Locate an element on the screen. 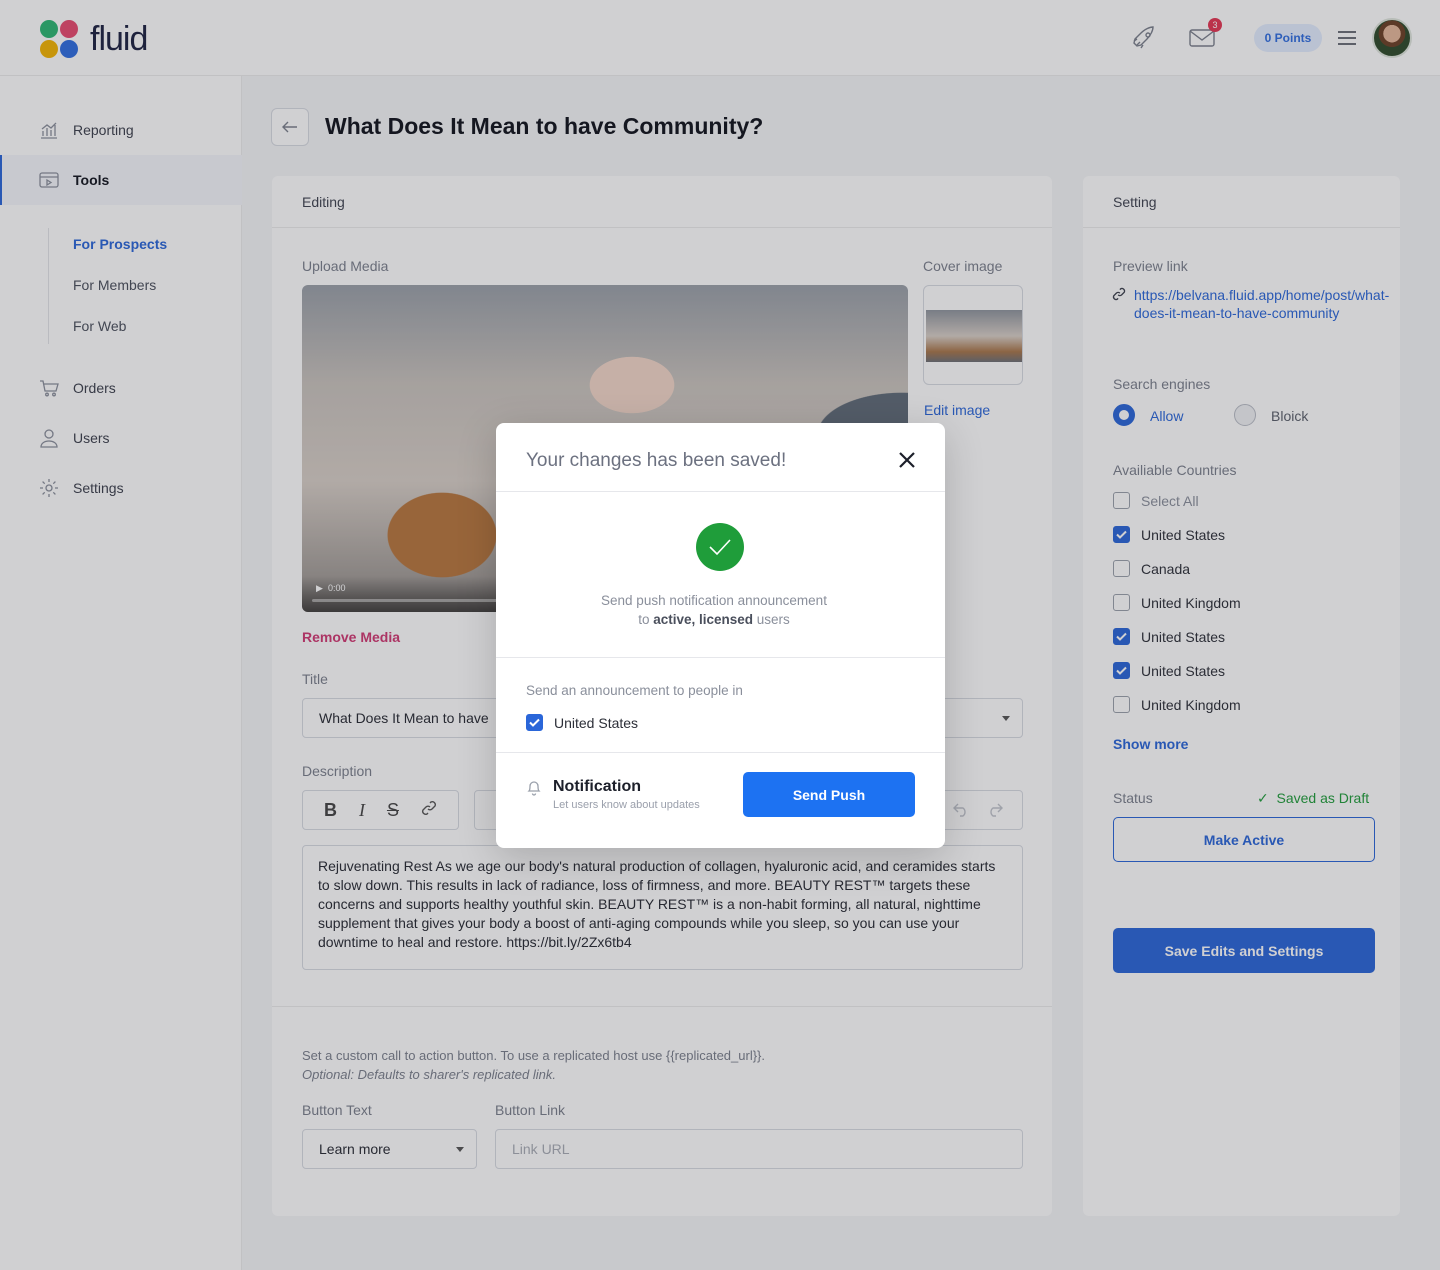  bell-icon is located at coordinates (534, 788).